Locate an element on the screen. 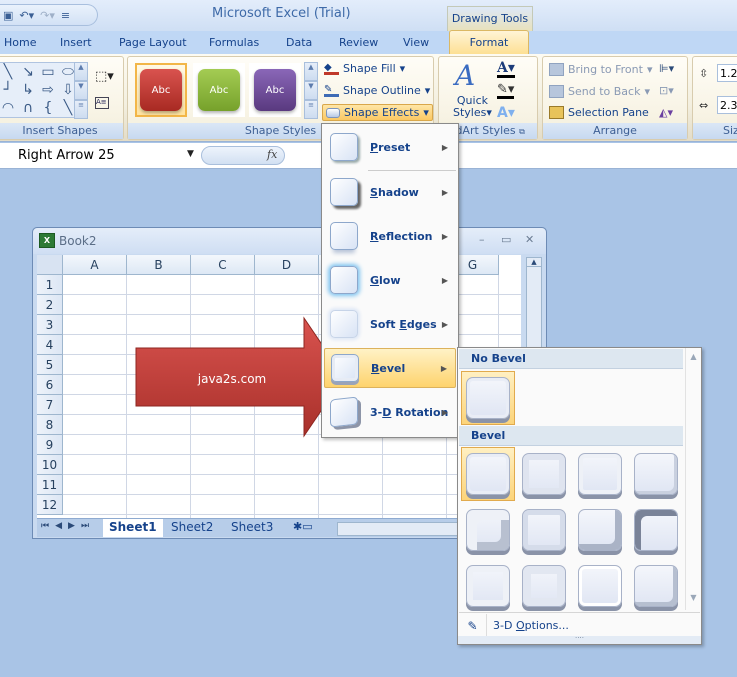 The height and width of the screenshot is (677, 737). scroll-down-icon: ▼ is located at coordinates (81, 90).